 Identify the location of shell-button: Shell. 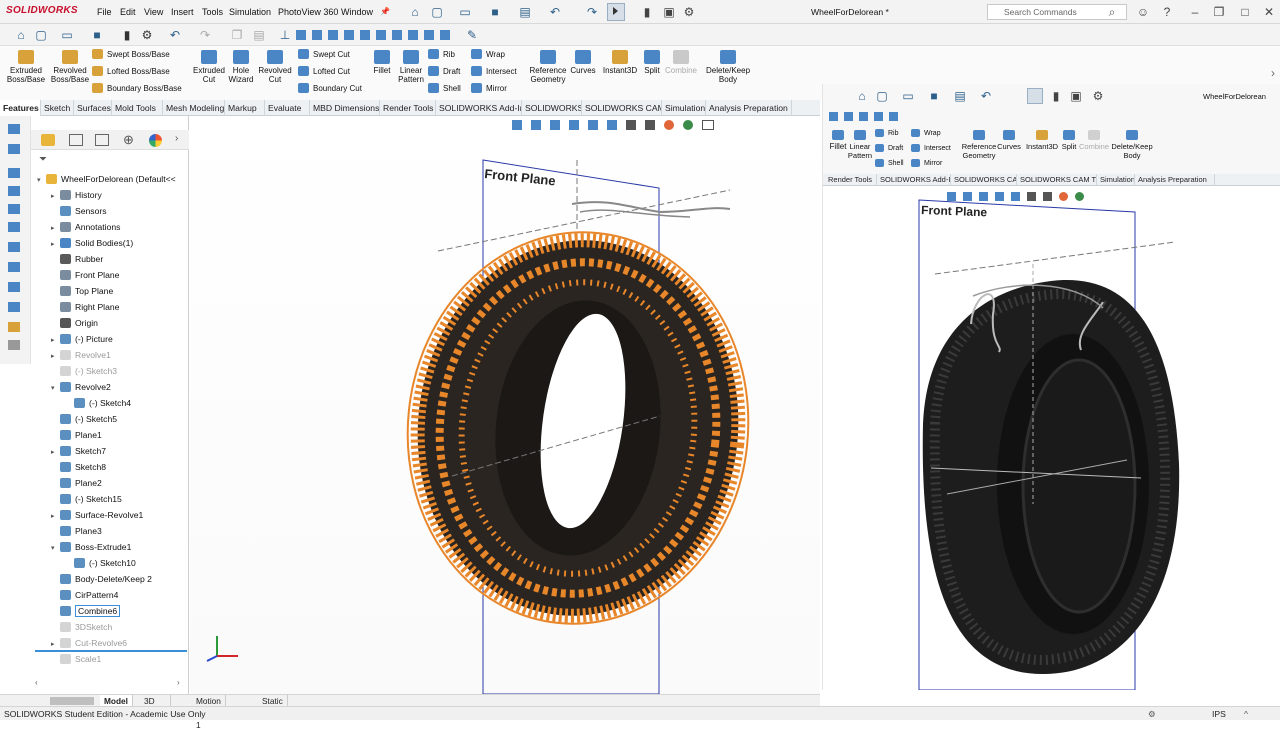
(444, 89).